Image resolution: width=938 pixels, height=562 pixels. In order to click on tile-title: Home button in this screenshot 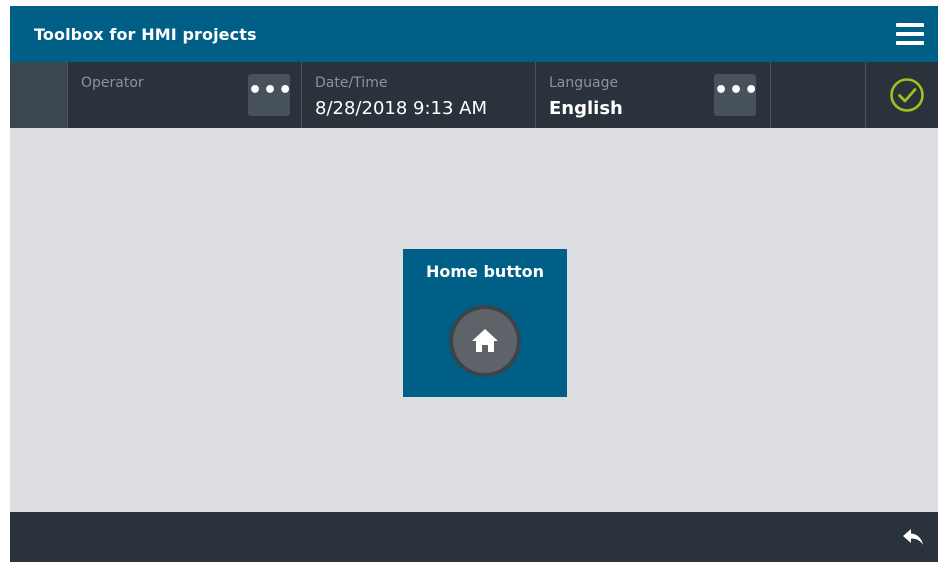, I will do `click(485, 271)`.